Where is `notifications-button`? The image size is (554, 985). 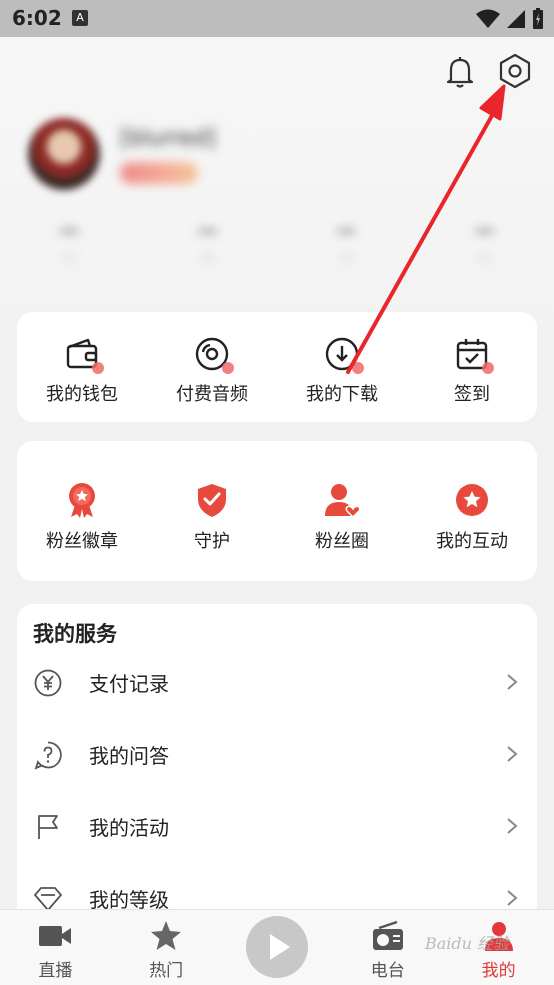 notifications-button is located at coordinates (460, 72).